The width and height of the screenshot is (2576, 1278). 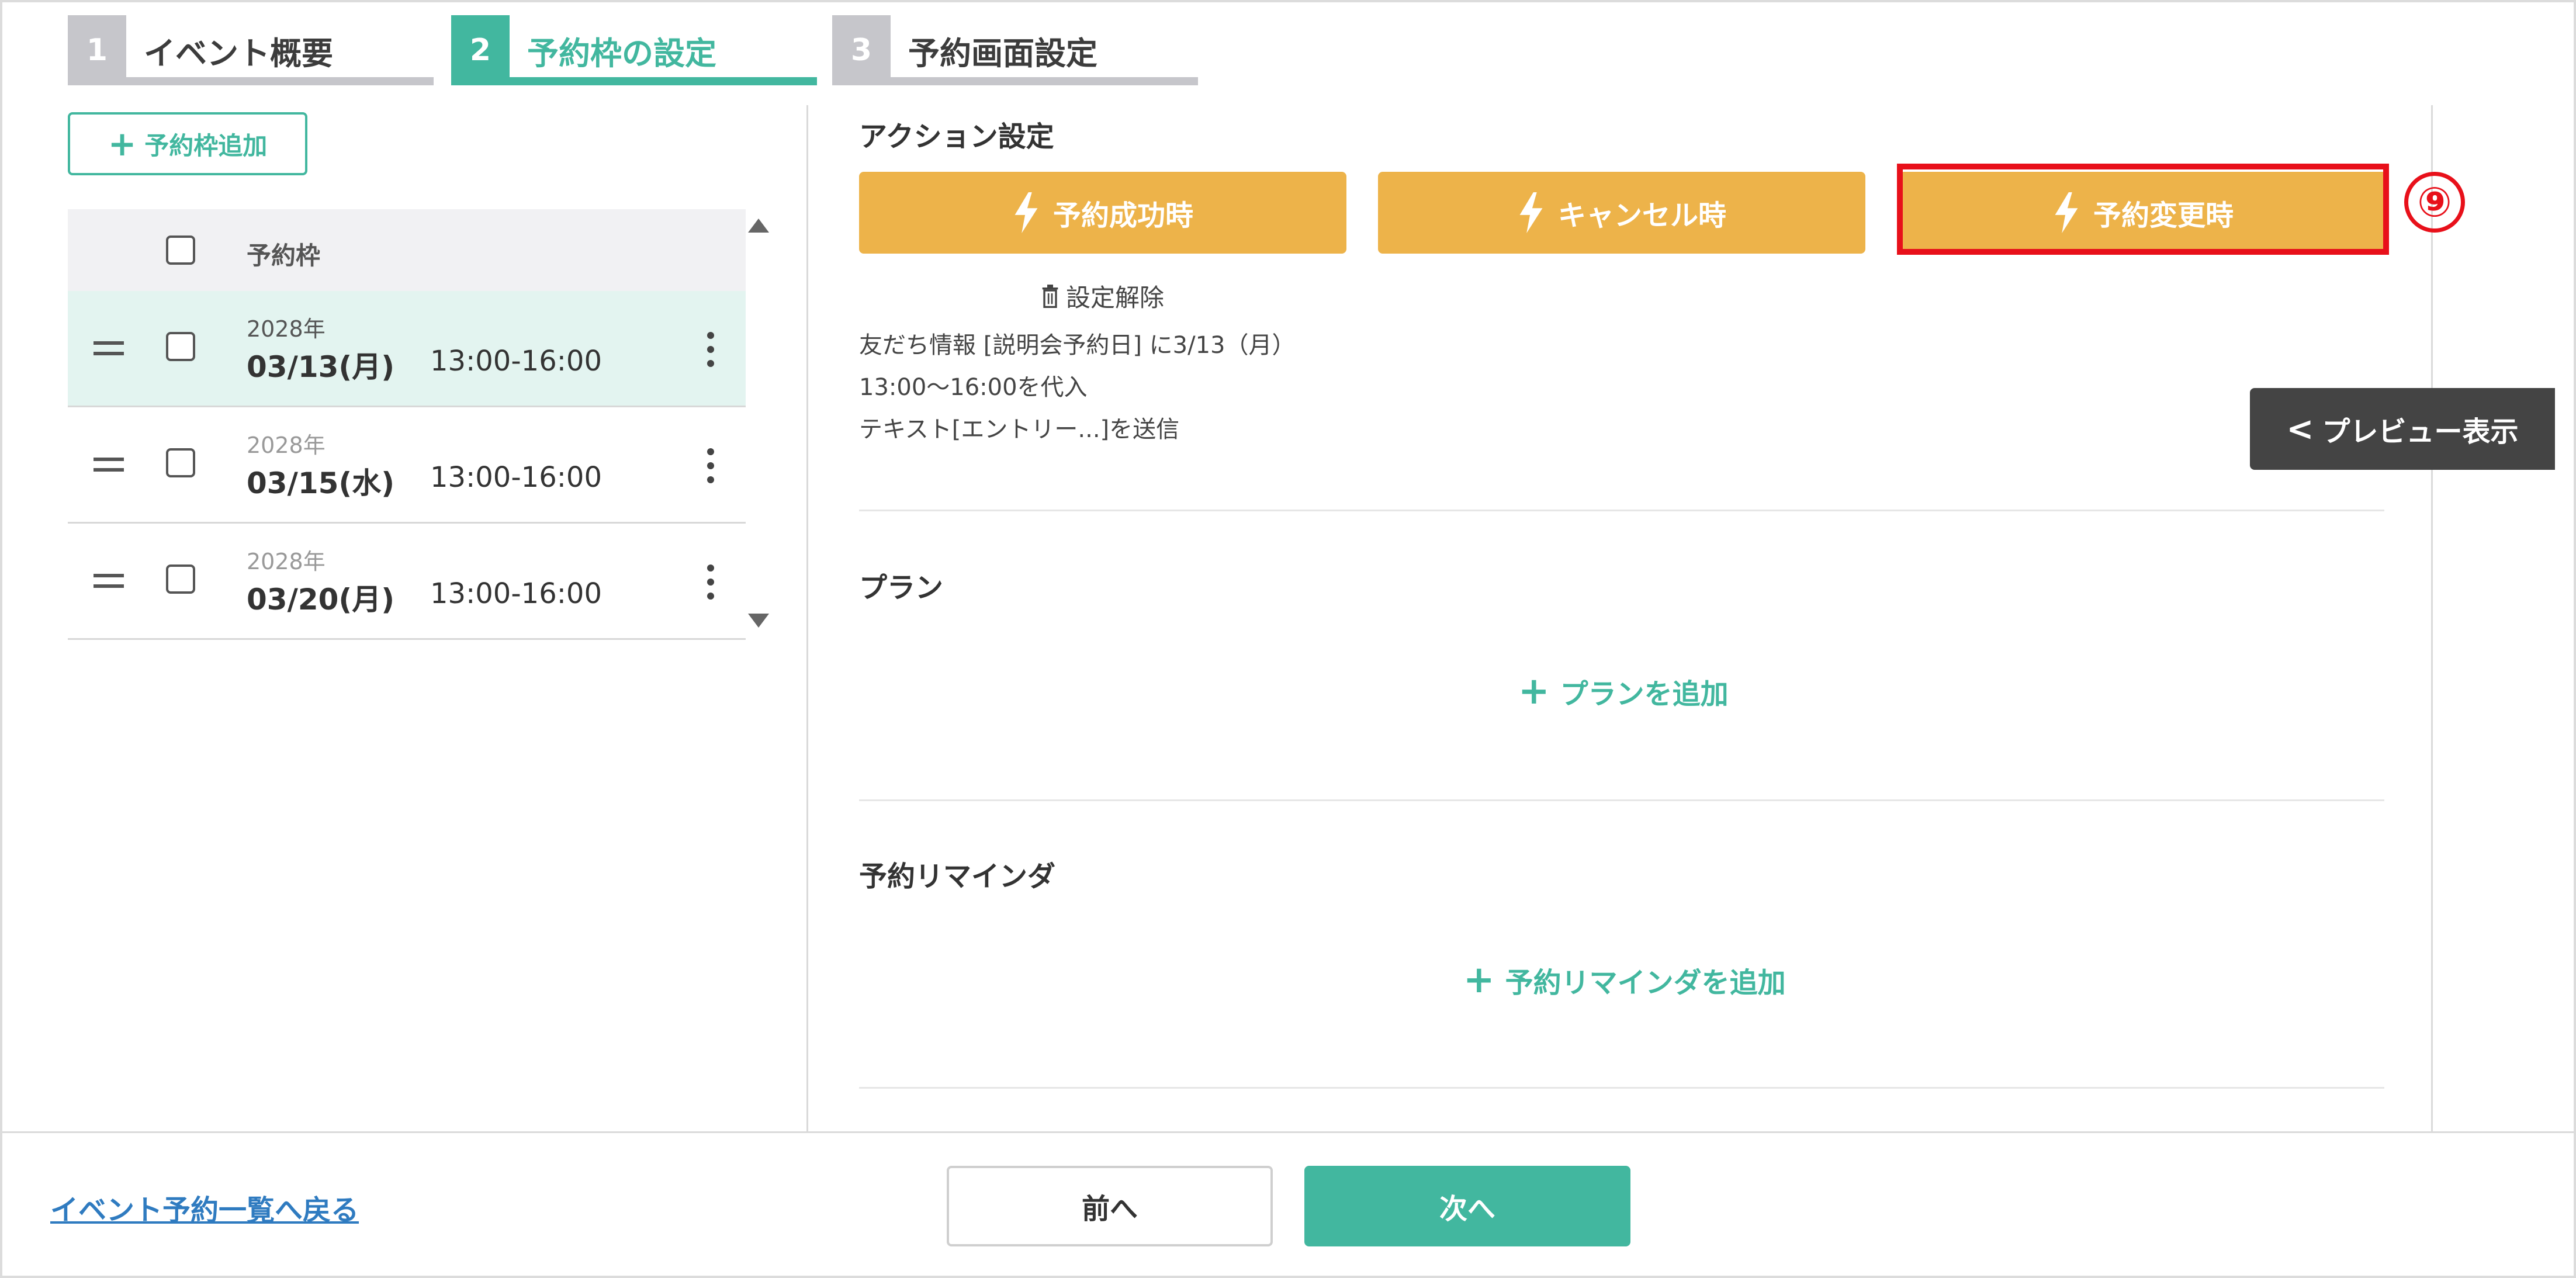 What do you see at coordinates (1050, 296) in the screenshot?
I see `trash-icon` at bounding box center [1050, 296].